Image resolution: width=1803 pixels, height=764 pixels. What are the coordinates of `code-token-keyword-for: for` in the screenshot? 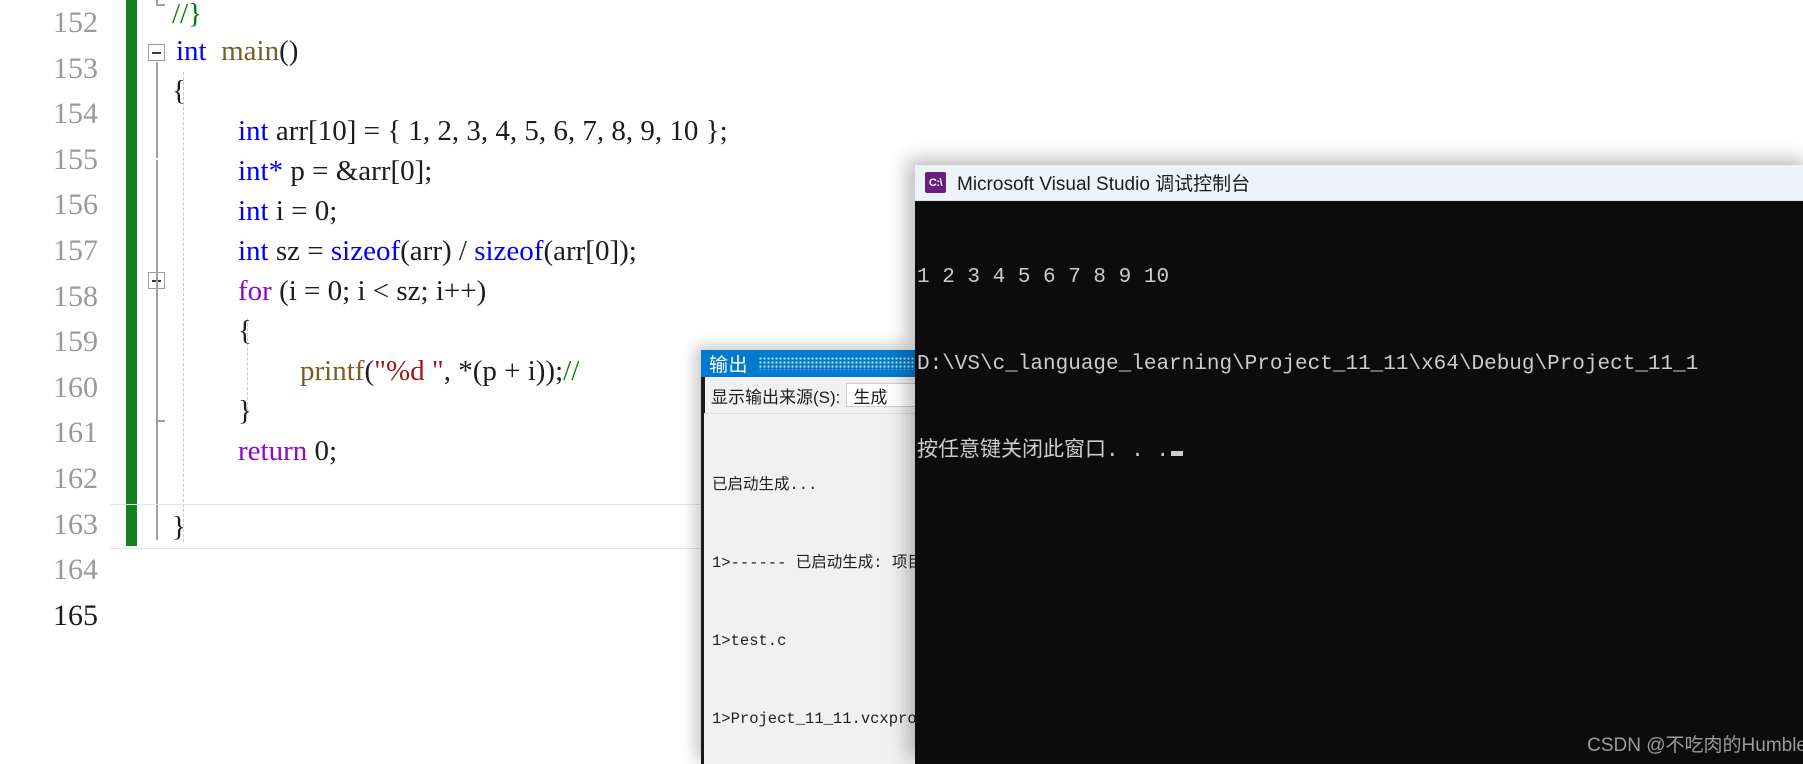 It's located at (255, 291).